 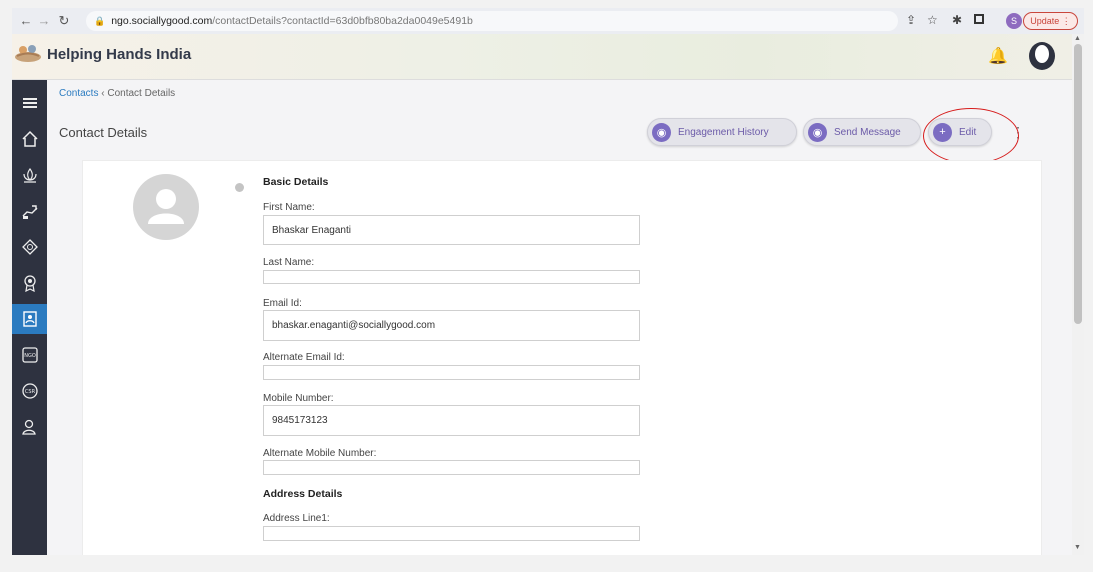 I want to click on breadcrumb-contacts-link: Contacts, so click(x=78, y=93).